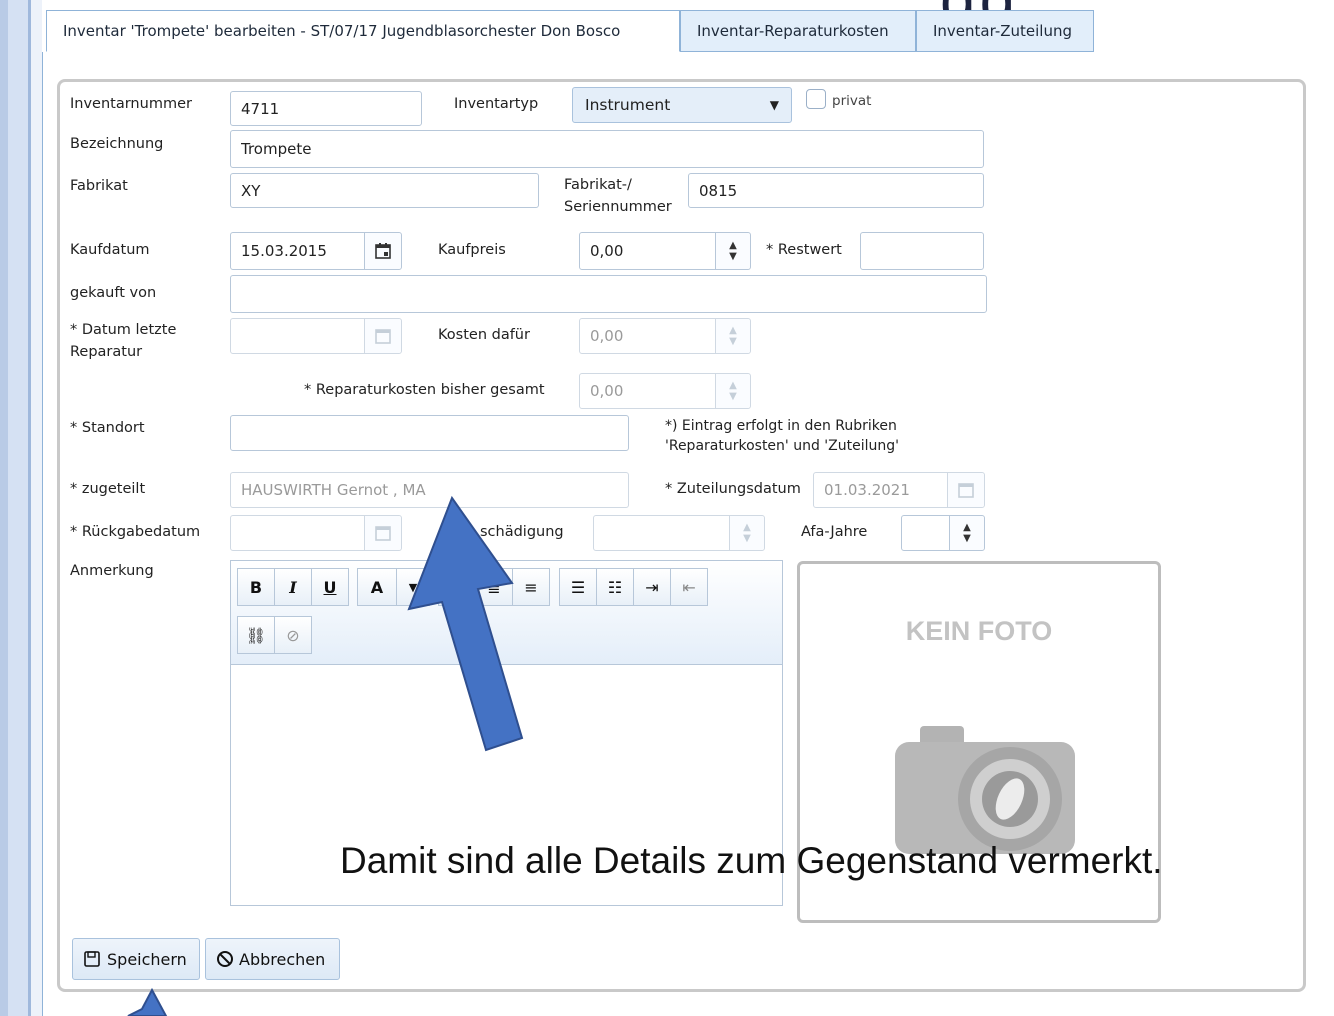  I want to click on annotation-arrow-up-icon, so click(465, 623).